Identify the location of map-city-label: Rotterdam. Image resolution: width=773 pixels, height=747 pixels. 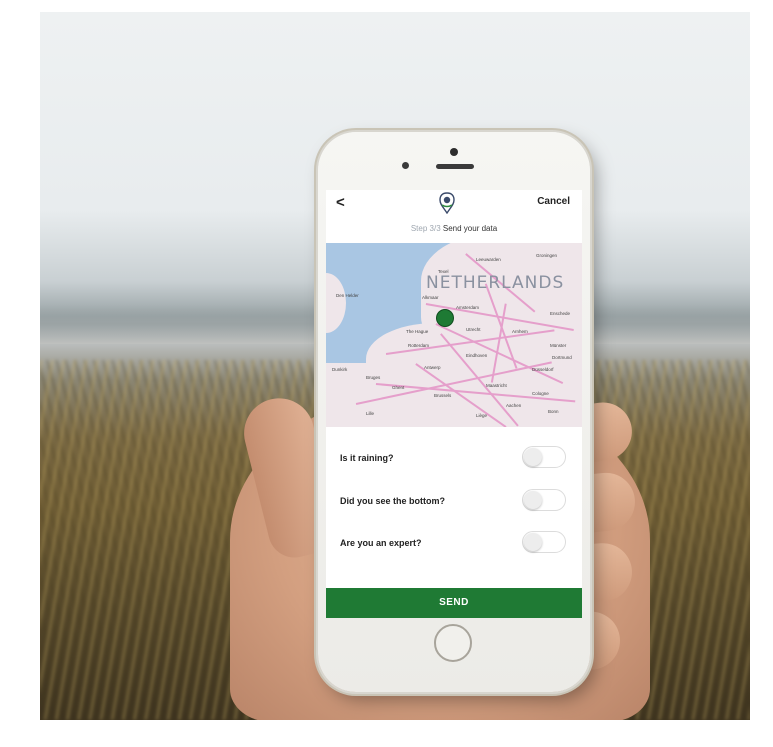
(419, 345).